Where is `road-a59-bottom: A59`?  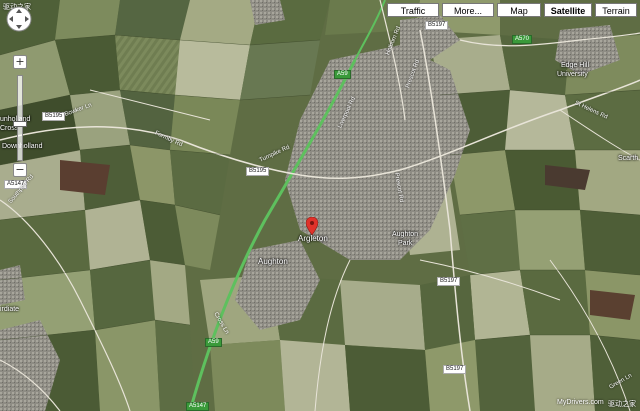
road-a59-bottom: A59 is located at coordinates (213, 342).